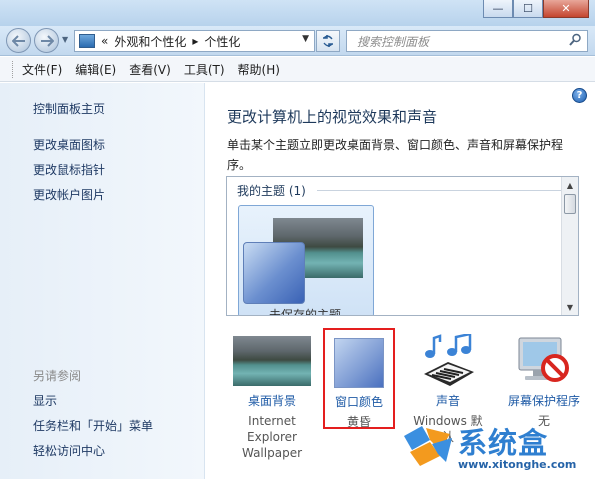 This screenshot has height=479, width=595. I want to click on sounds-icon, so click(448, 360).